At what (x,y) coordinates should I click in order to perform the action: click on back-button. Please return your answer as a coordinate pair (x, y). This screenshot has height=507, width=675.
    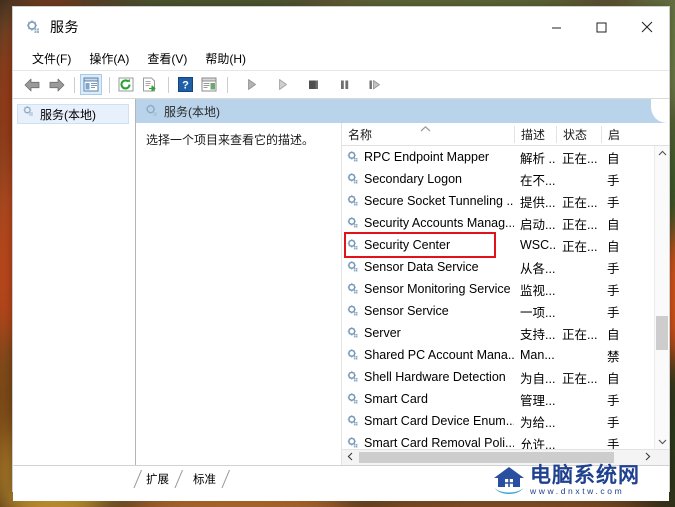
    Looking at the image, I should click on (32, 84).